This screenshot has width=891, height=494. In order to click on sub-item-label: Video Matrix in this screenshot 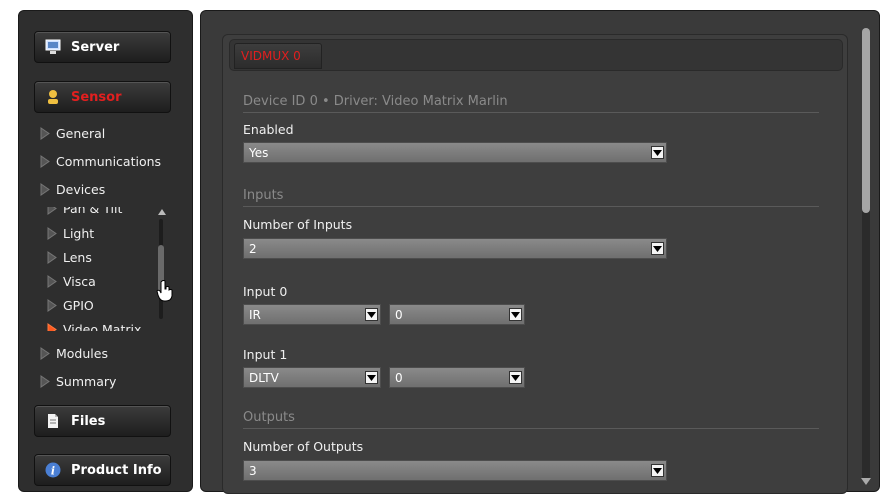, I will do `click(102, 326)`.